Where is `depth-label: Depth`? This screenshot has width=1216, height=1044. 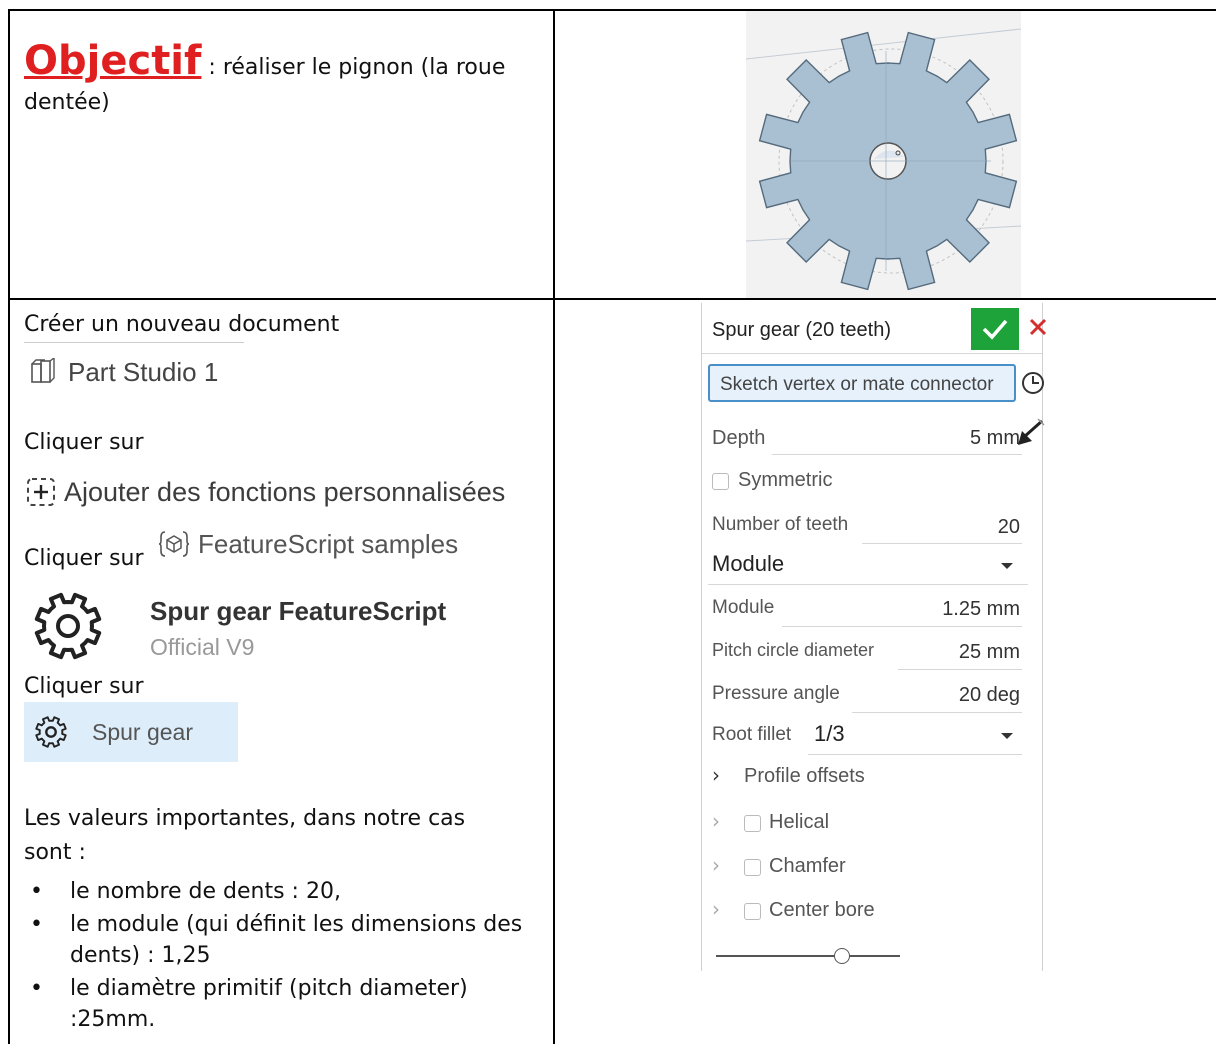 depth-label: Depth is located at coordinates (739, 438).